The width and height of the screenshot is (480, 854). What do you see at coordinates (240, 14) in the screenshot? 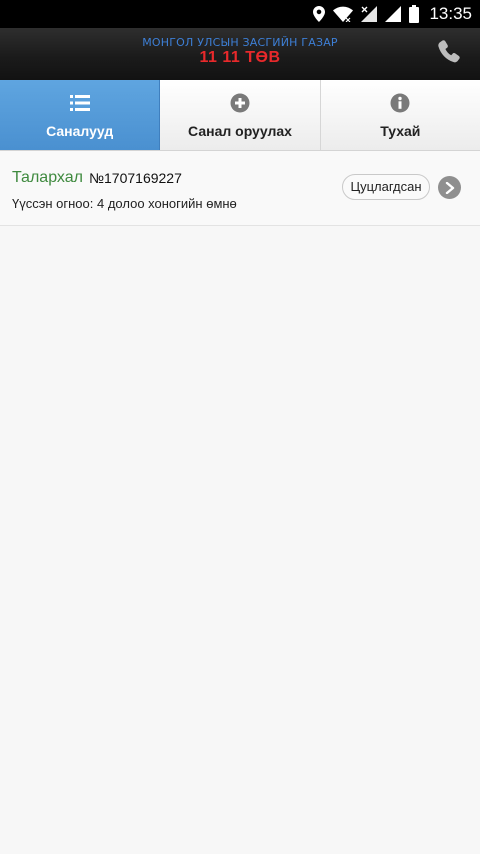
I see `status-bar: 13:35` at bounding box center [240, 14].